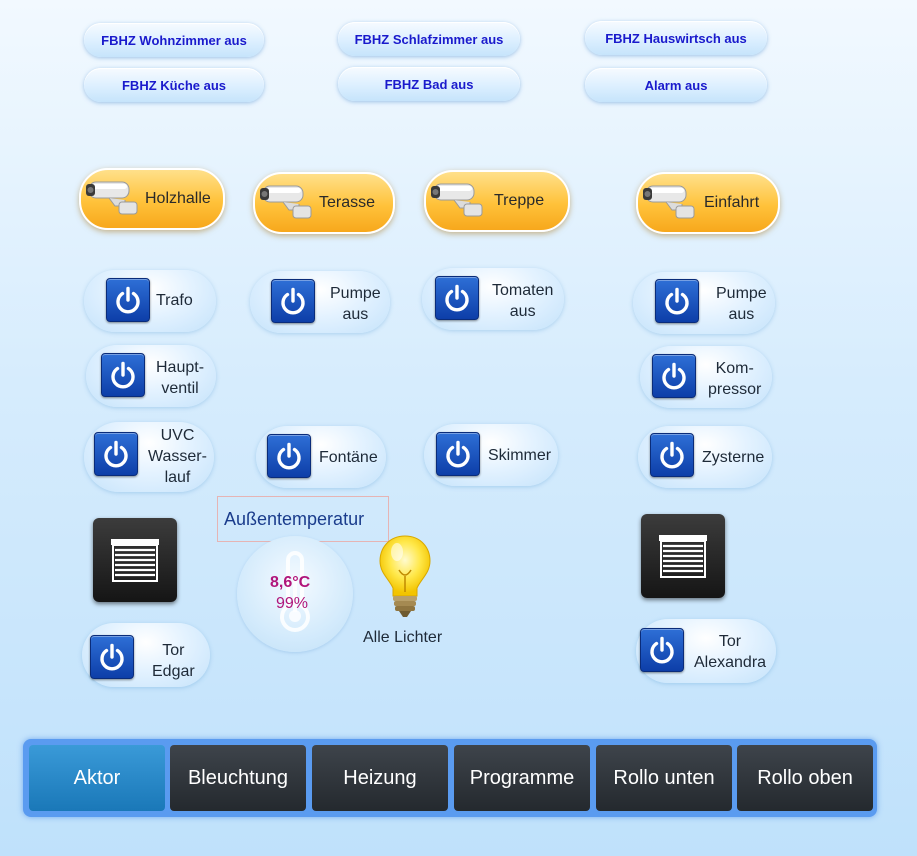  I want to click on tab-bleuchtung: Bleuchtung, so click(238, 778).